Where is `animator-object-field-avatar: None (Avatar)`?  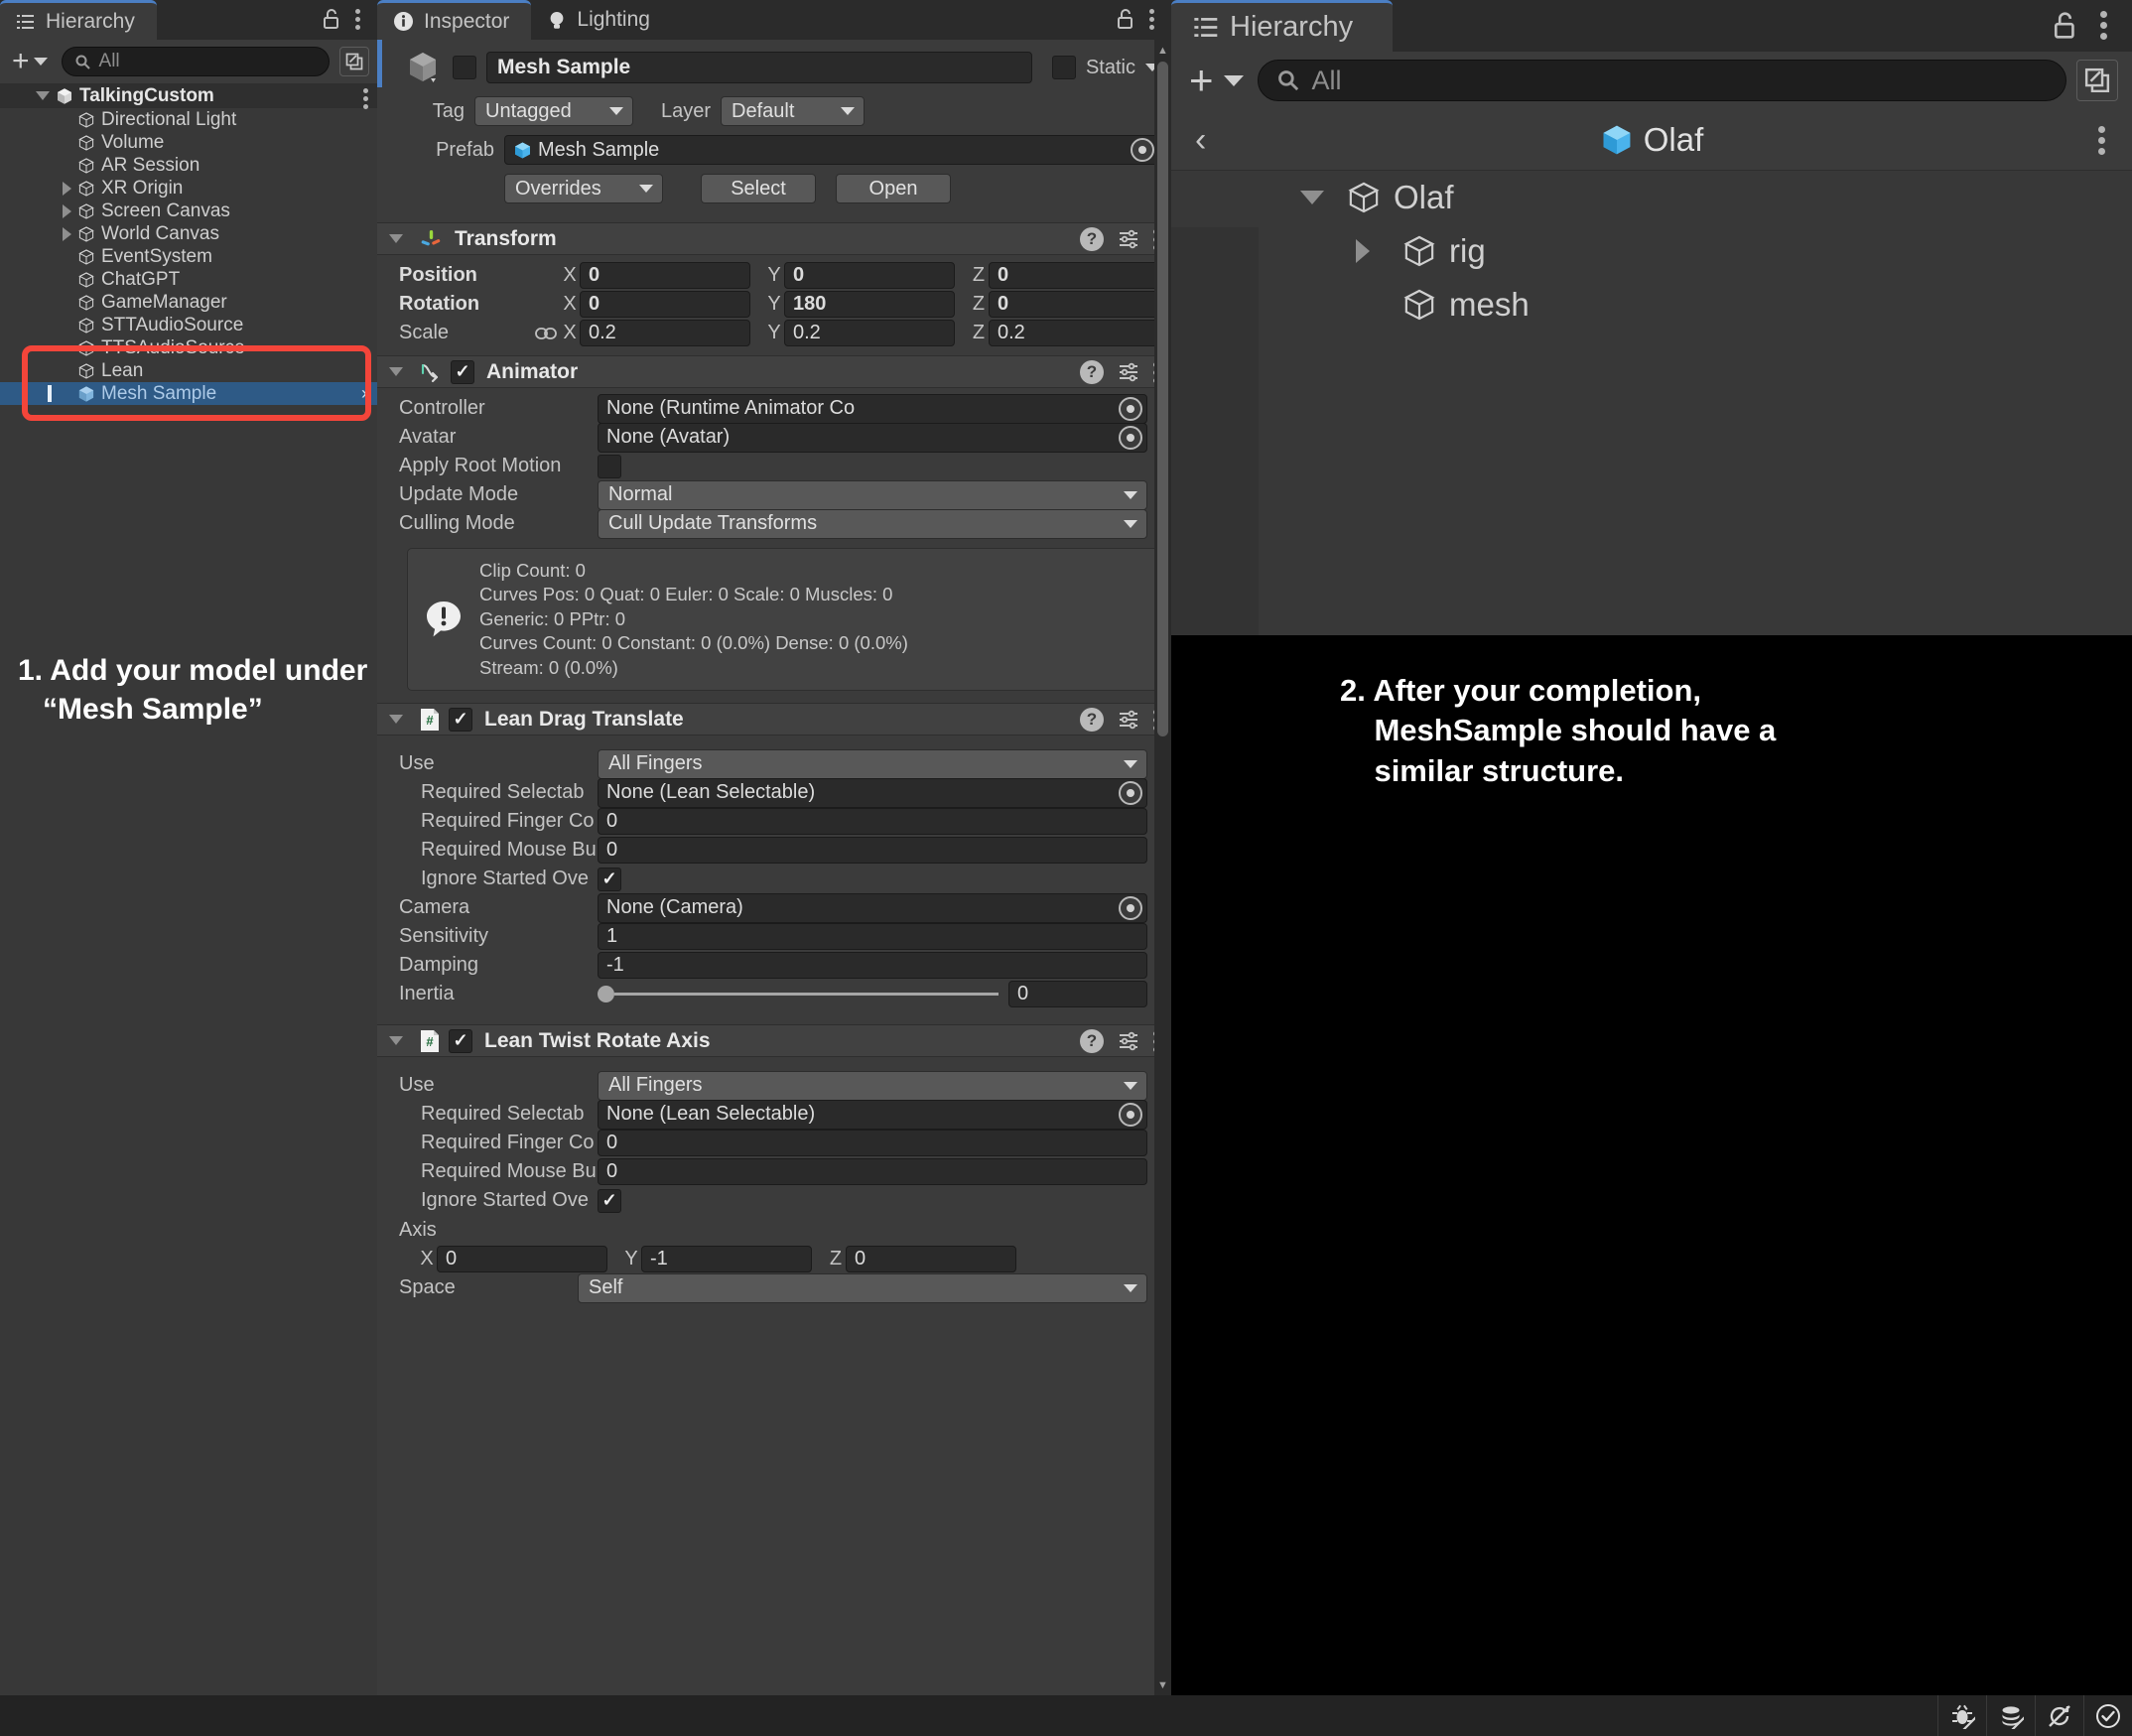
animator-object-field-avatar: None (Avatar) is located at coordinates (872, 437).